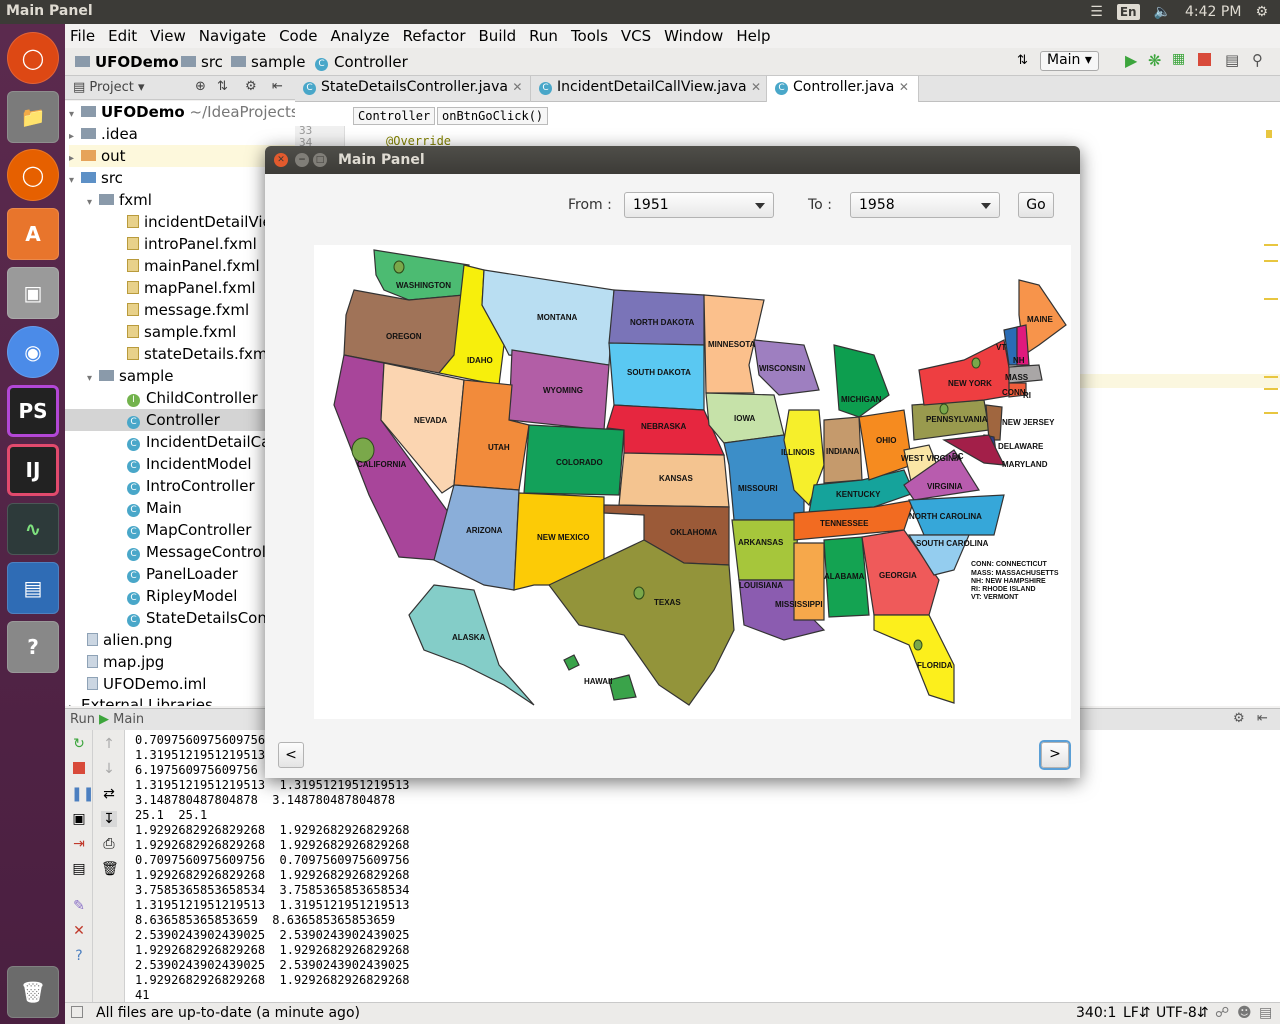 This screenshot has height=1024, width=1280. I want to click on previous-button: <, so click(291, 755).